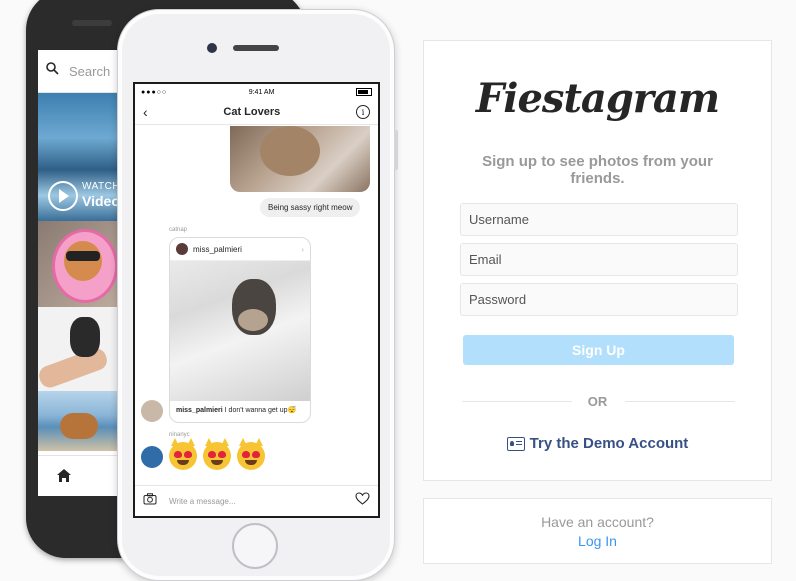  I want to click on or-separator: OR, so click(597, 401).